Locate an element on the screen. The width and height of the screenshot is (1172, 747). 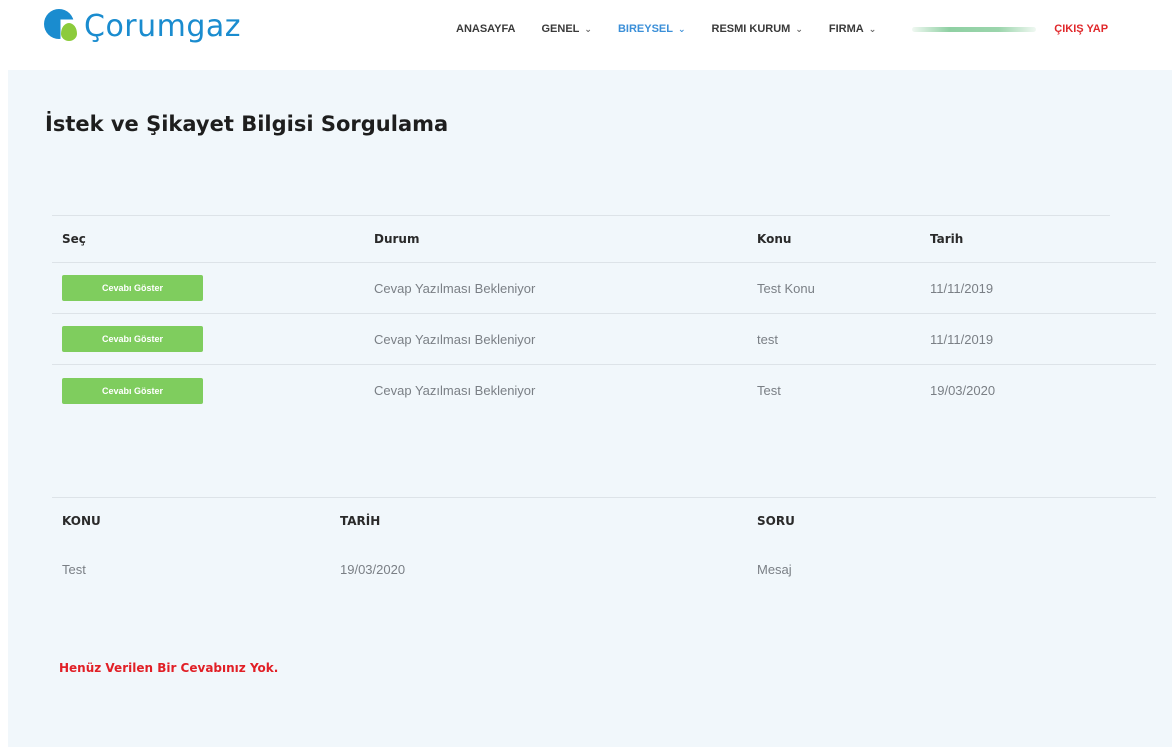
column-header-date: TARİH is located at coordinates (360, 521).